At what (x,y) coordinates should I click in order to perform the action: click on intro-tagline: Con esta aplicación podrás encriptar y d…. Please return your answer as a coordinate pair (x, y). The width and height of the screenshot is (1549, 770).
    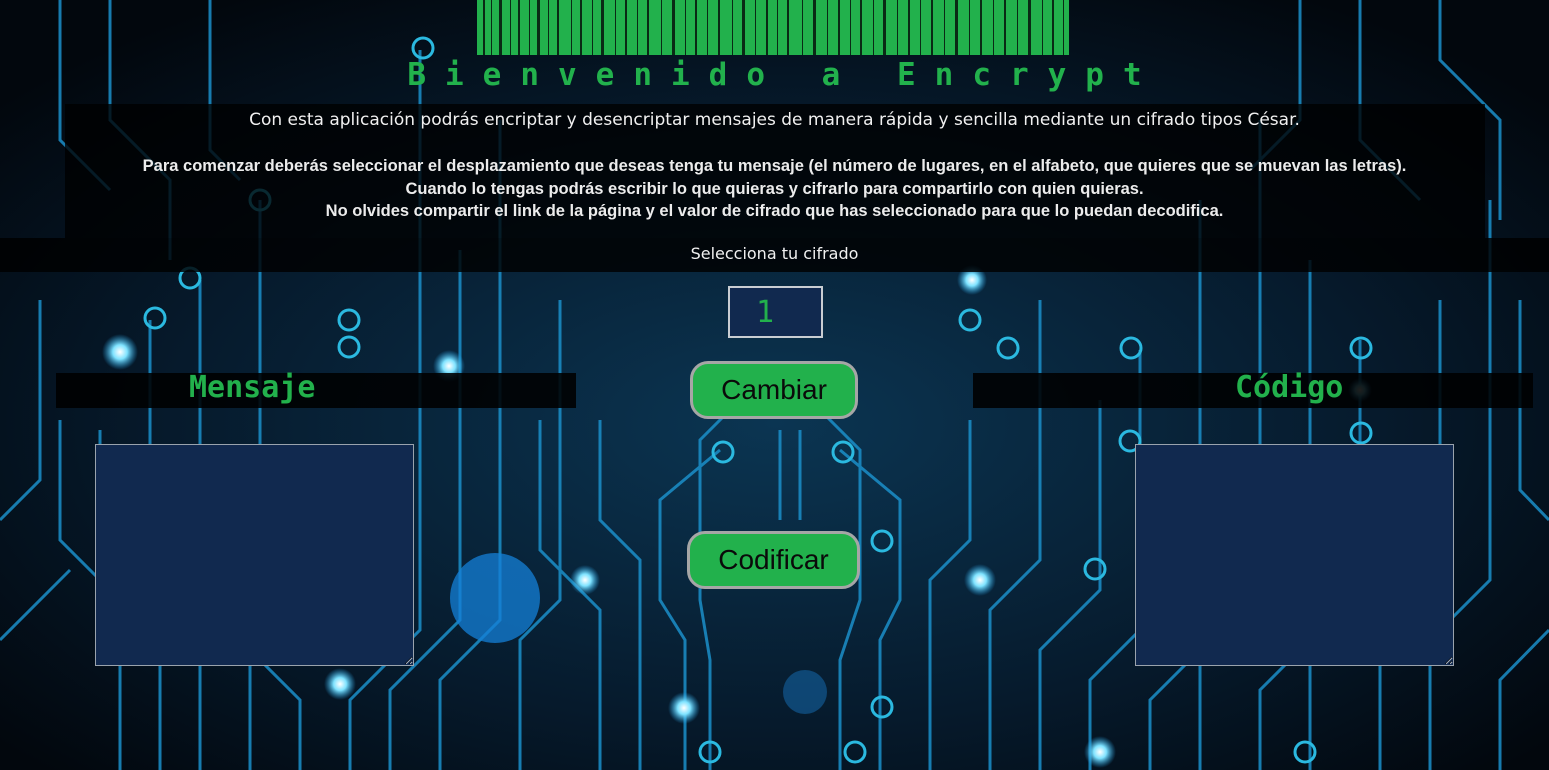
    Looking at the image, I should click on (774, 120).